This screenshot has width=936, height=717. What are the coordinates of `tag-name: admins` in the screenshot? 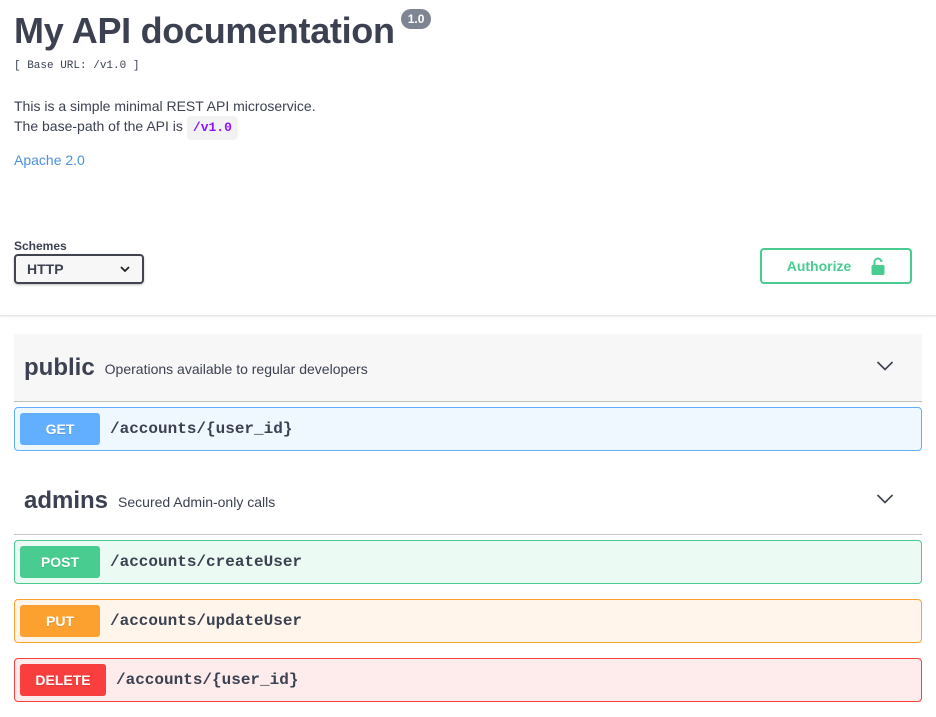 It's located at (66, 500).